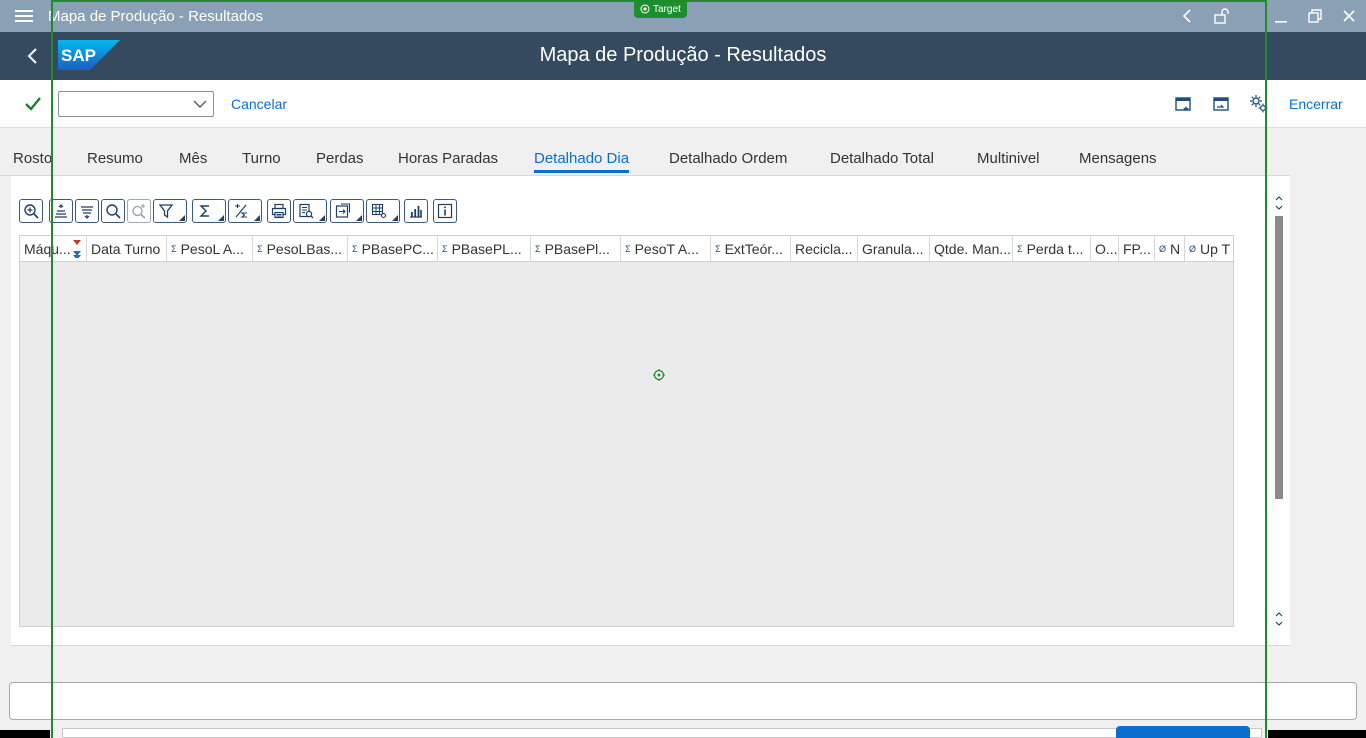 The width and height of the screenshot is (1366, 738). I want to click on scroll-down-button, so click(1279, 619).